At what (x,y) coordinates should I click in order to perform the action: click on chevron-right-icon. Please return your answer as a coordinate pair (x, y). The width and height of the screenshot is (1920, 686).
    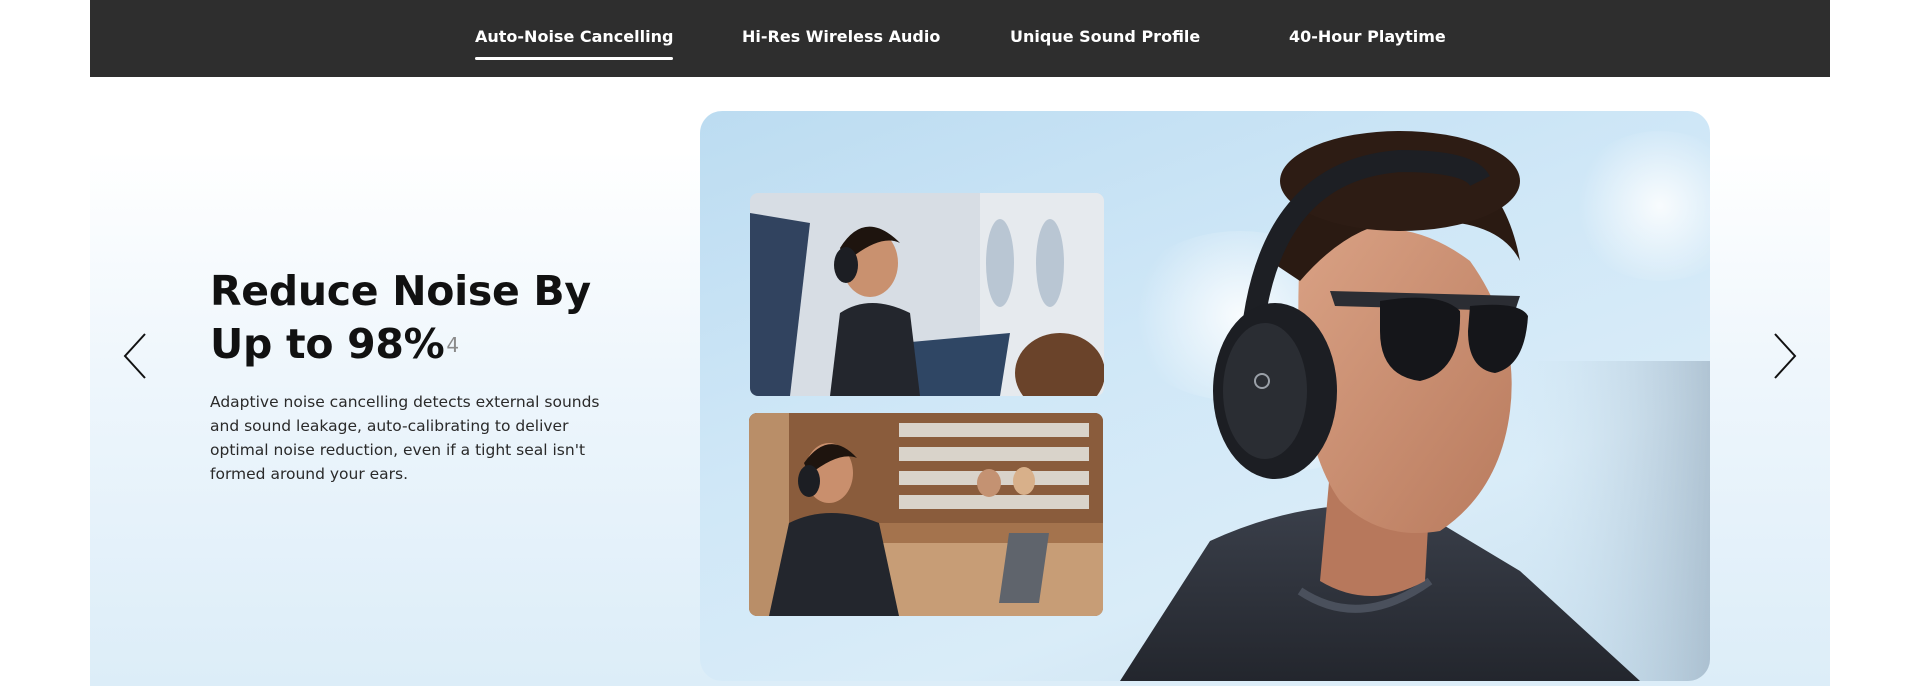
    Looking at the image, I should click on (1785, 356).